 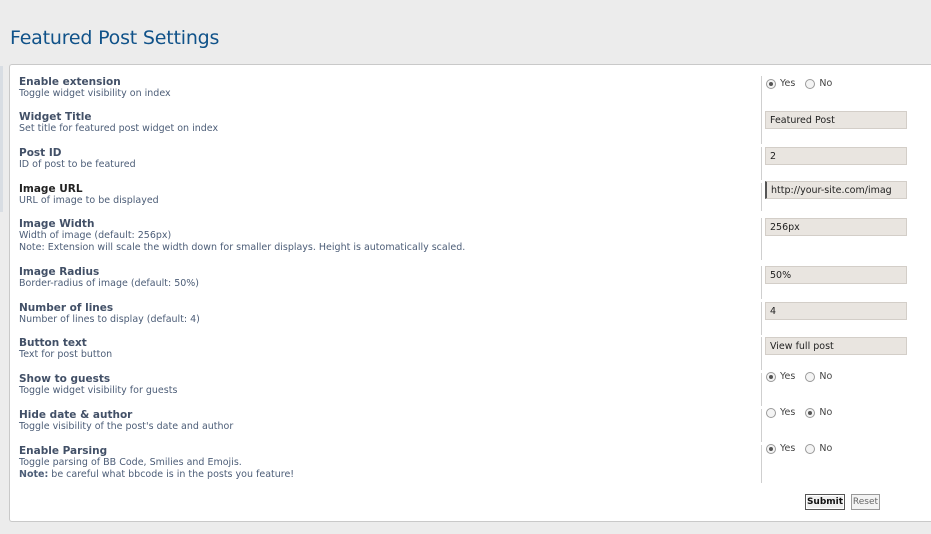 I want to click on enable-extension-radio-group: Yes No, so click(x=804, y=83).